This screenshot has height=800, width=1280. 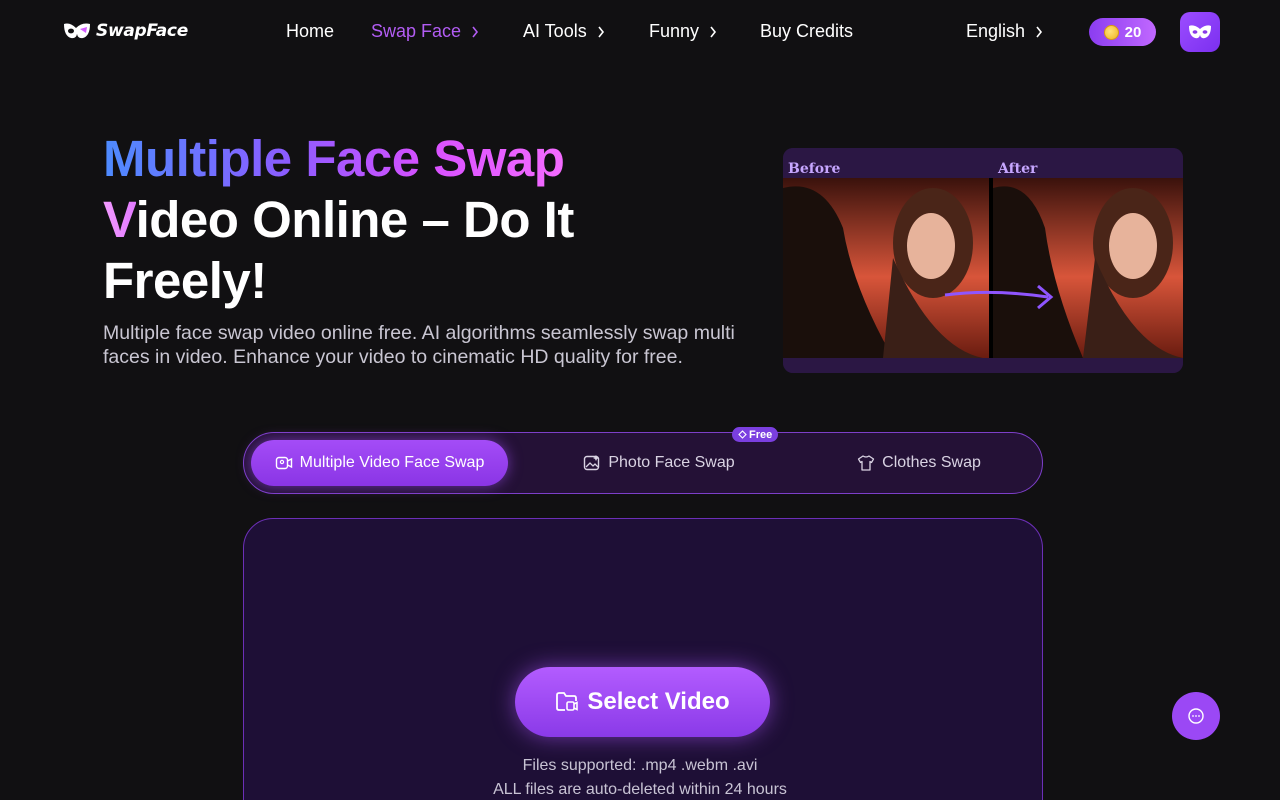 I want to click on nav-buy-credits-label: Buy Credits, so click(x=807, y=31).